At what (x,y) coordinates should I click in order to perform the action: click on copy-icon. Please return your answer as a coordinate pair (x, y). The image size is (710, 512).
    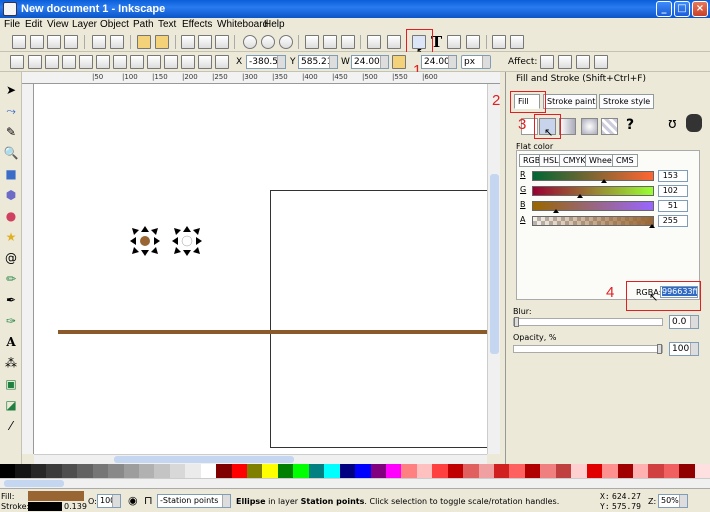
    Looking at the image, I should click on (222, 42).